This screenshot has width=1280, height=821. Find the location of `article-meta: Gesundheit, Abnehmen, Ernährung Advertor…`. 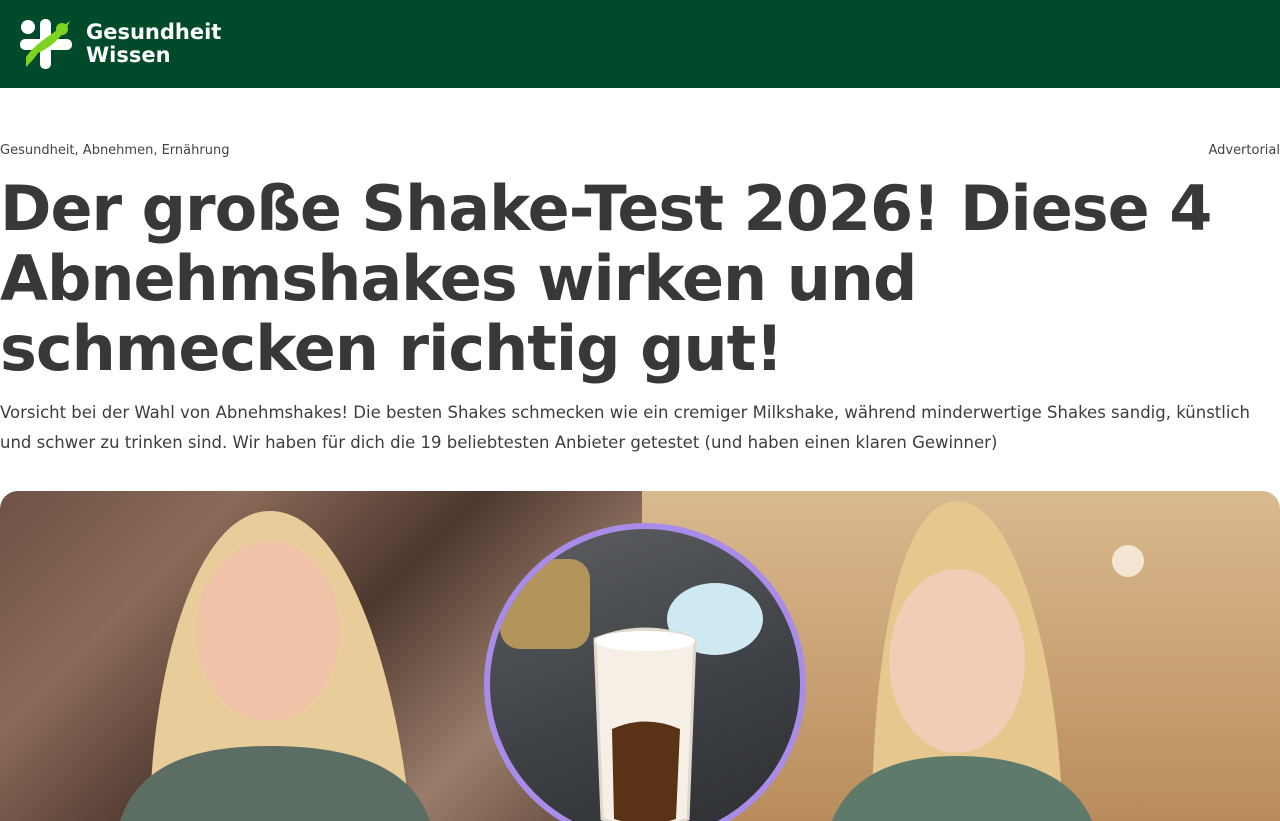

article-meta: Gesundheit, Abnehmen, Ernährung Advertor… is located at coordinates (640, 150).